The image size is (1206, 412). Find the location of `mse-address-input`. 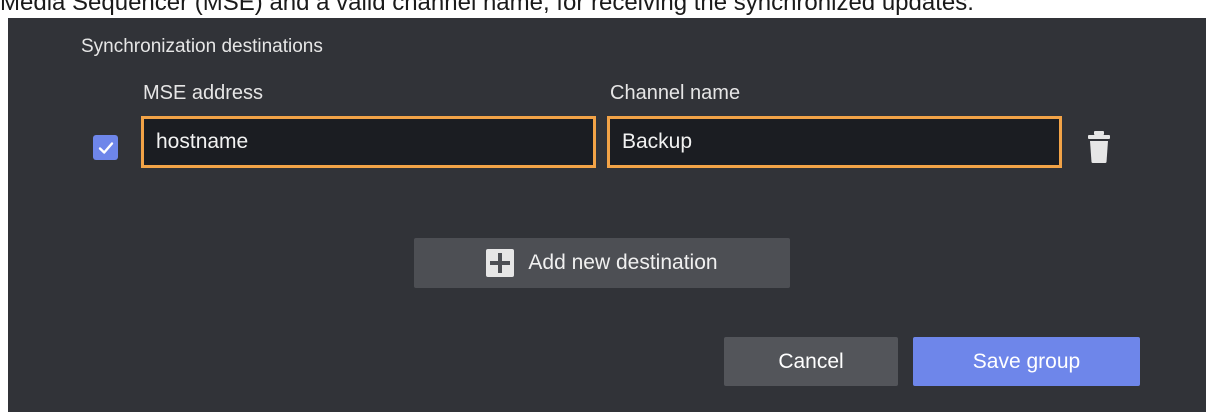

mse-address-input is located at coordinates (368, 142).